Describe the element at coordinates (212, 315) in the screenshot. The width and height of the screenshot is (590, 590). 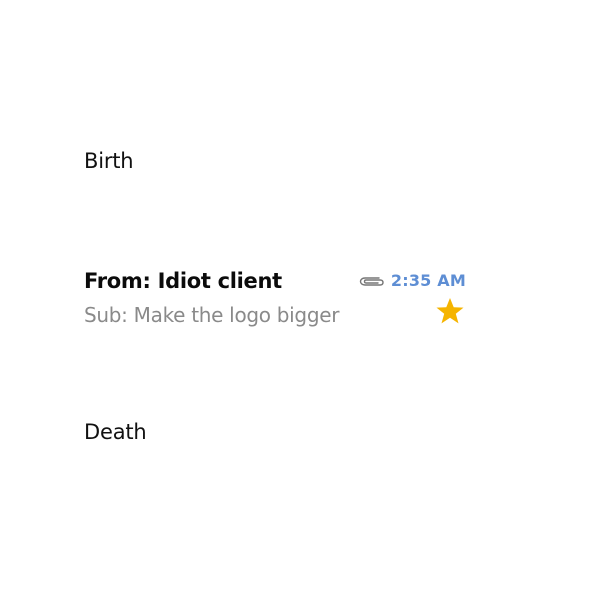
I see `email-subject: Sub: Make the logo bigger` at that location.